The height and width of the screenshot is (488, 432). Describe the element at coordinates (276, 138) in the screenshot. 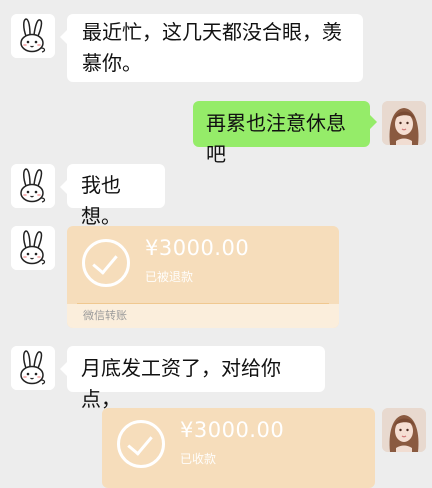

I see `message-text: 再累也注意休息吧` at that location.